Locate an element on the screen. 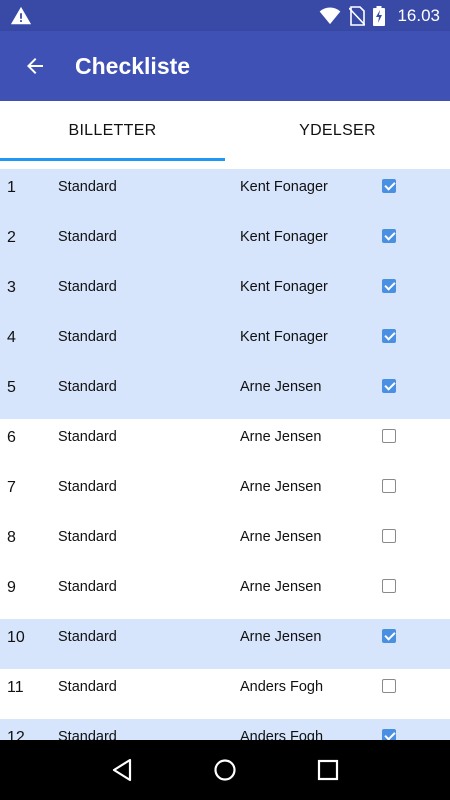 The image size is (450, 800). warning-icon is located at coordinates (21, 15).